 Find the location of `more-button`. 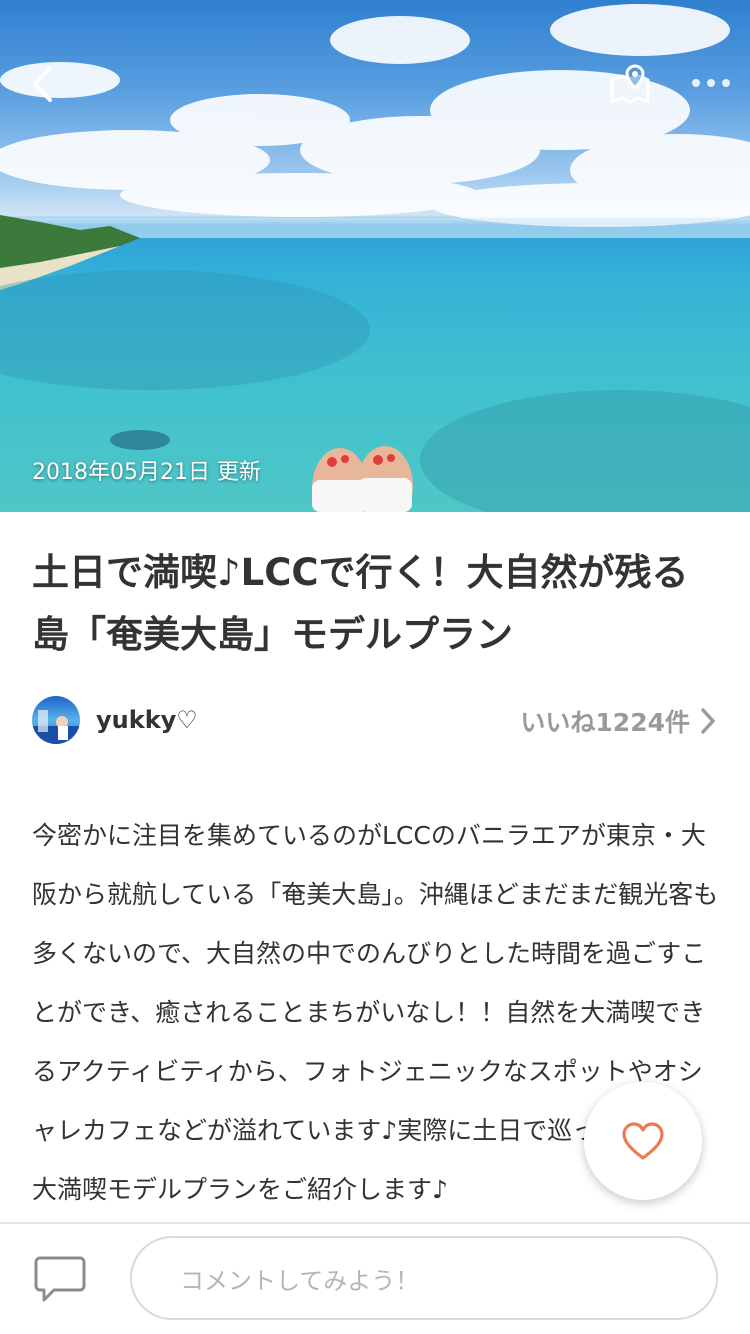

more-button is located at coordinates (711, 83).